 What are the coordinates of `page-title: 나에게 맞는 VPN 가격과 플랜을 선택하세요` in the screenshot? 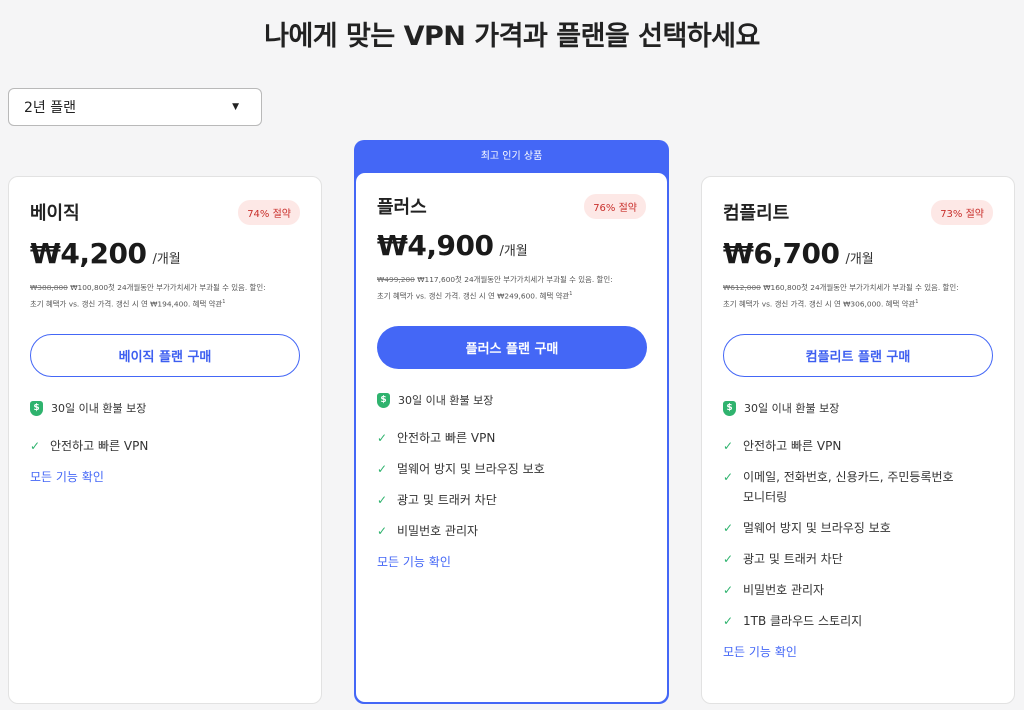 It's located at (512, 36).